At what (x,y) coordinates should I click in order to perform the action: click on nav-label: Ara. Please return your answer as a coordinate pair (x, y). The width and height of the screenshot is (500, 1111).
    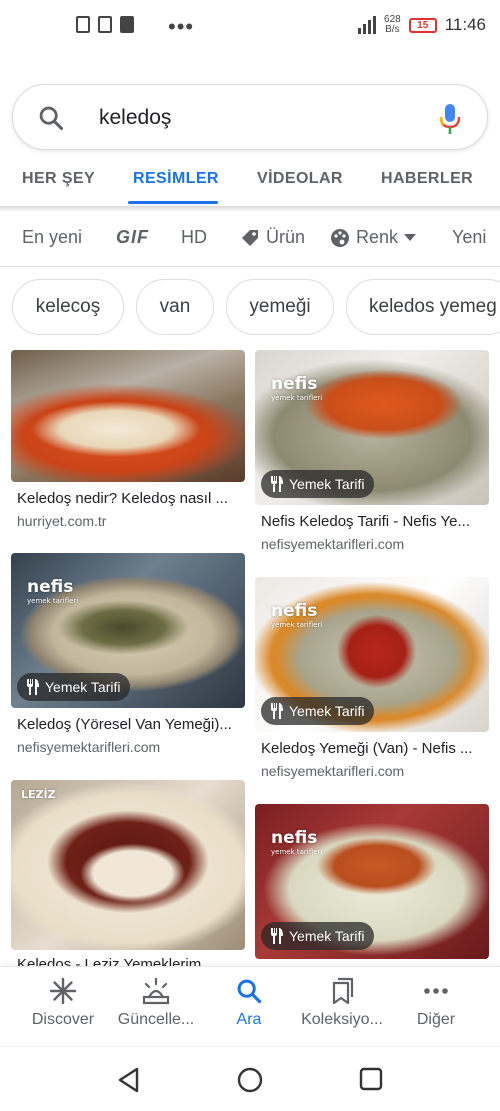
    Looking at the image, I should click on (249, 1019).